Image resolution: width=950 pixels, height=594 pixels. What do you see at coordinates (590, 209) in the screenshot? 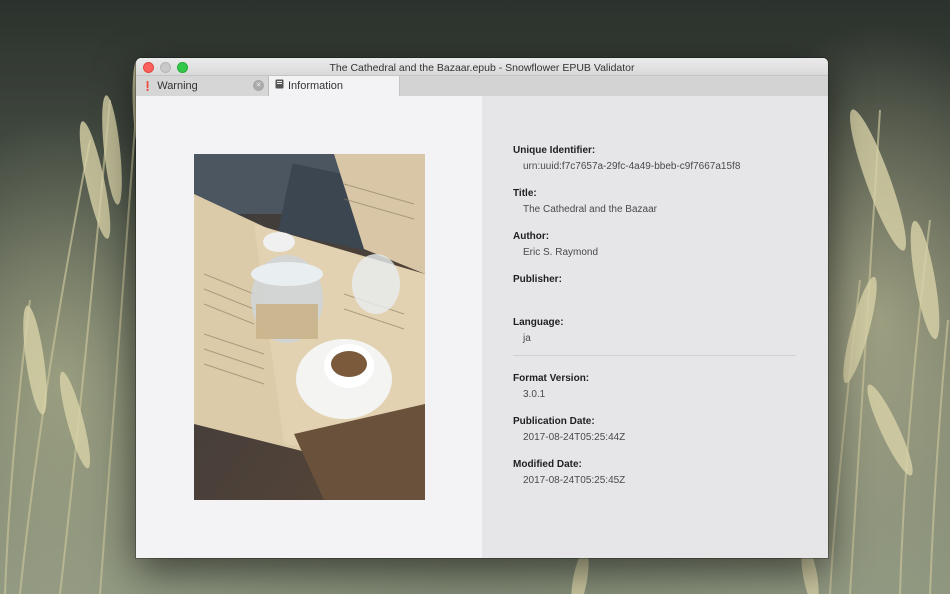
I see `field-value: The Cathedral and the Bazaar` at bounding box center [590, 209].